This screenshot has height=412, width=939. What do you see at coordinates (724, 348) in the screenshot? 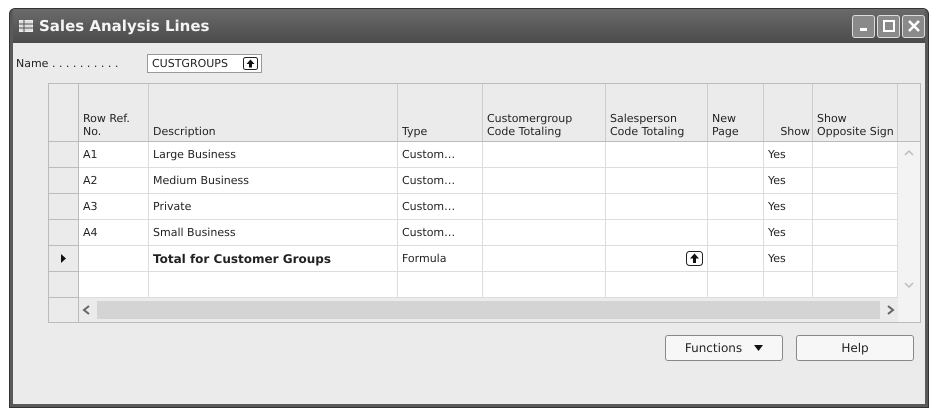
I see `dialog-button: Functions` at bounding box center [724, 348].